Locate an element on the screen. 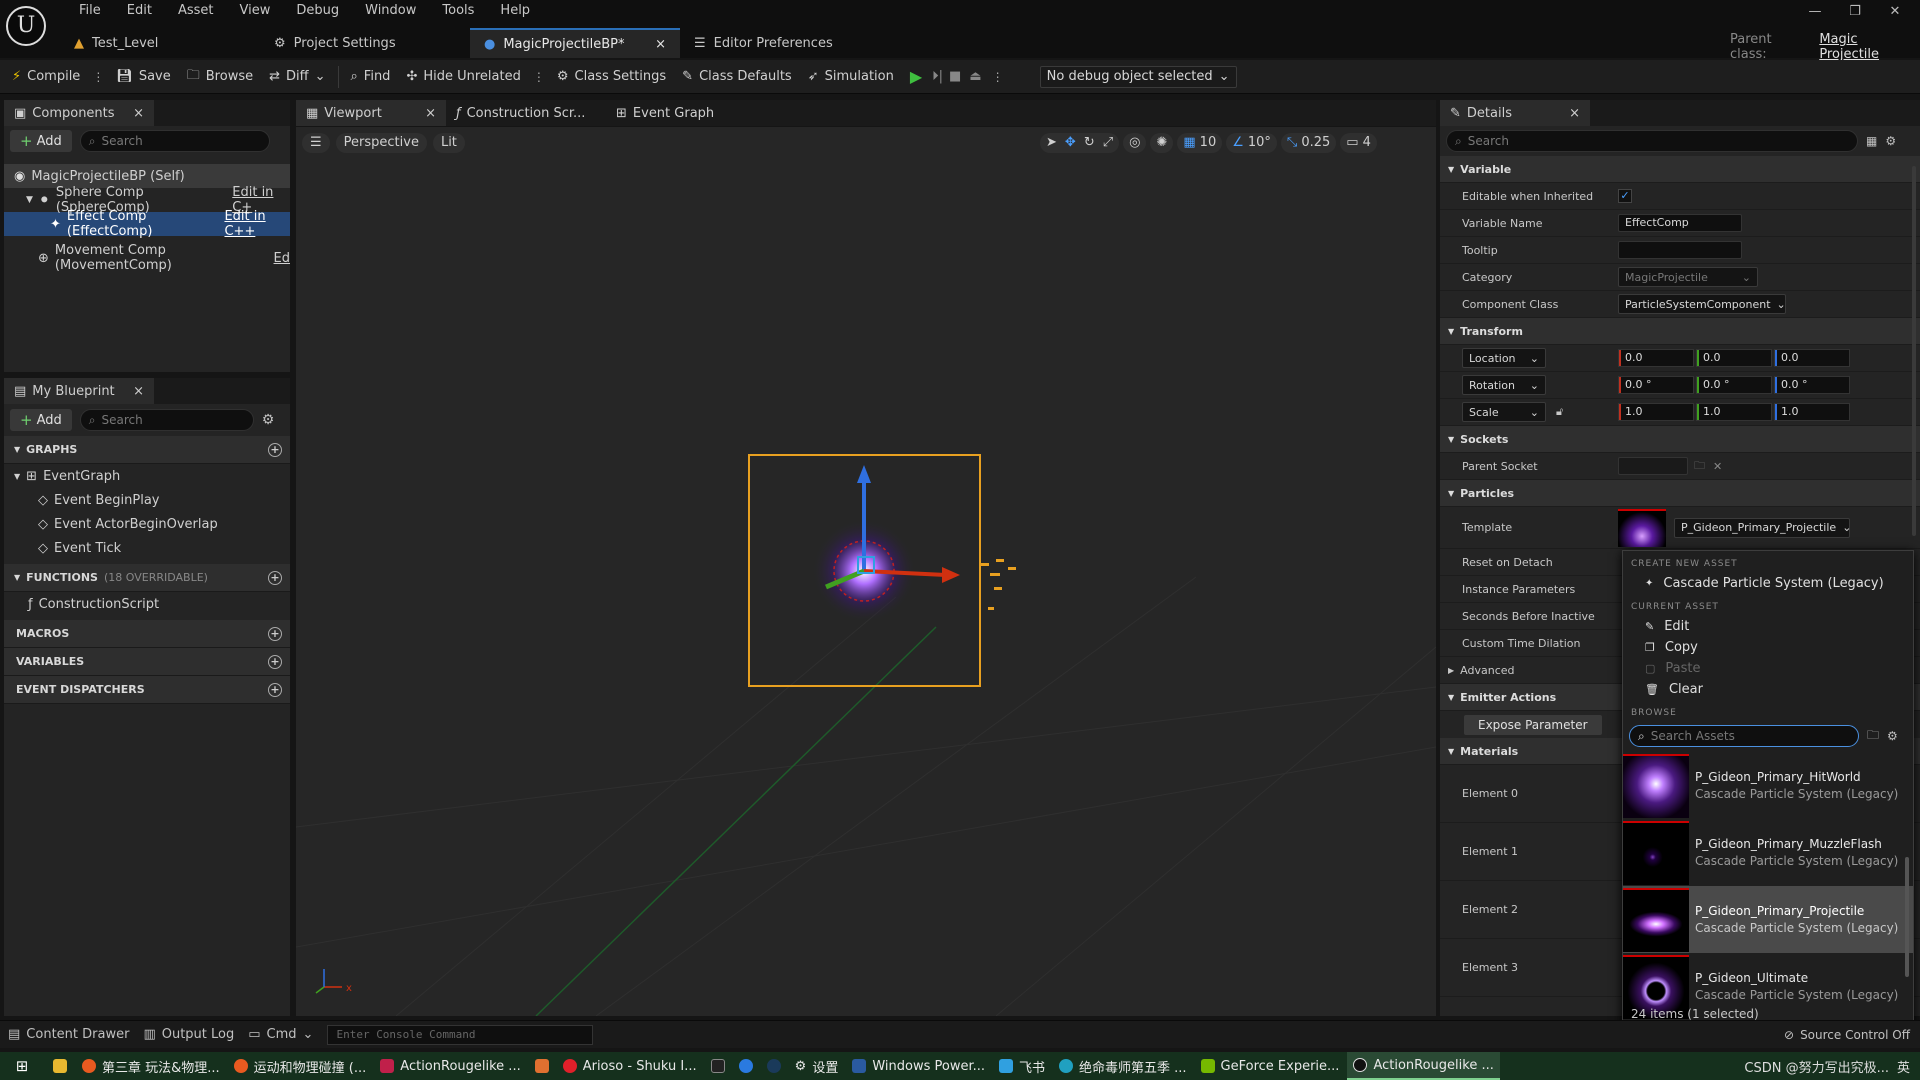 The height and width of the screenshot is (1080, 1920). add-member-button: + Add is located at coordinates (41, 420).